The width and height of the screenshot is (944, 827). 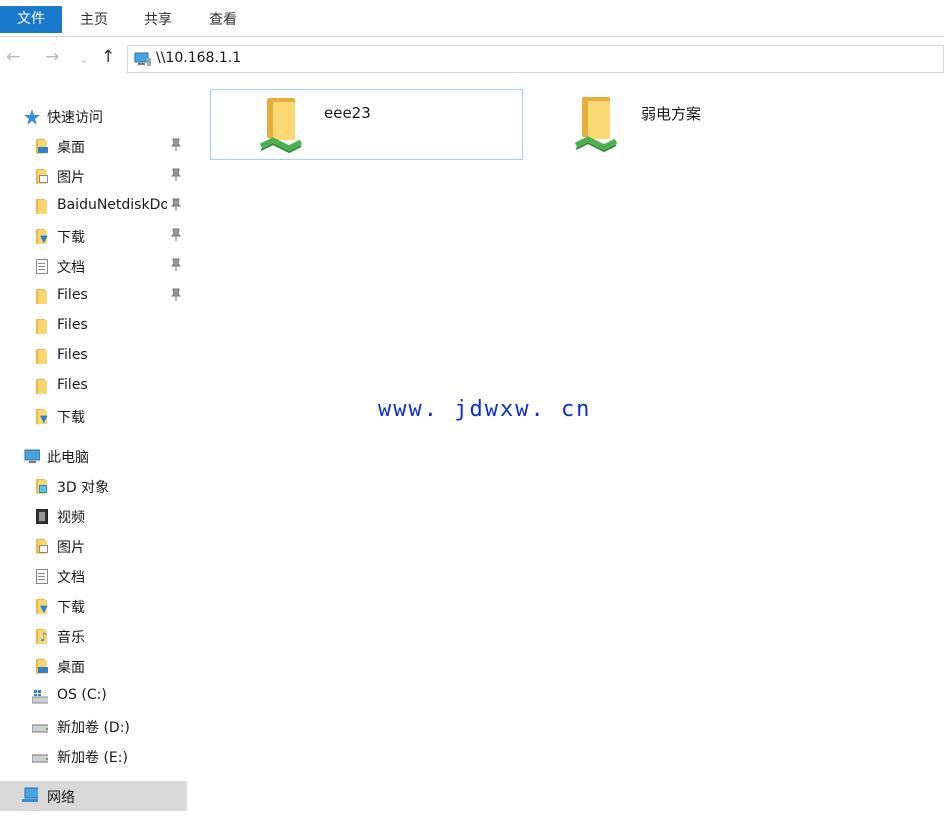 What do you see at coordinates (82, 695) in the screenshot?
I see `sidebar-label: OS (C:)` at bounding box center [82, 695].